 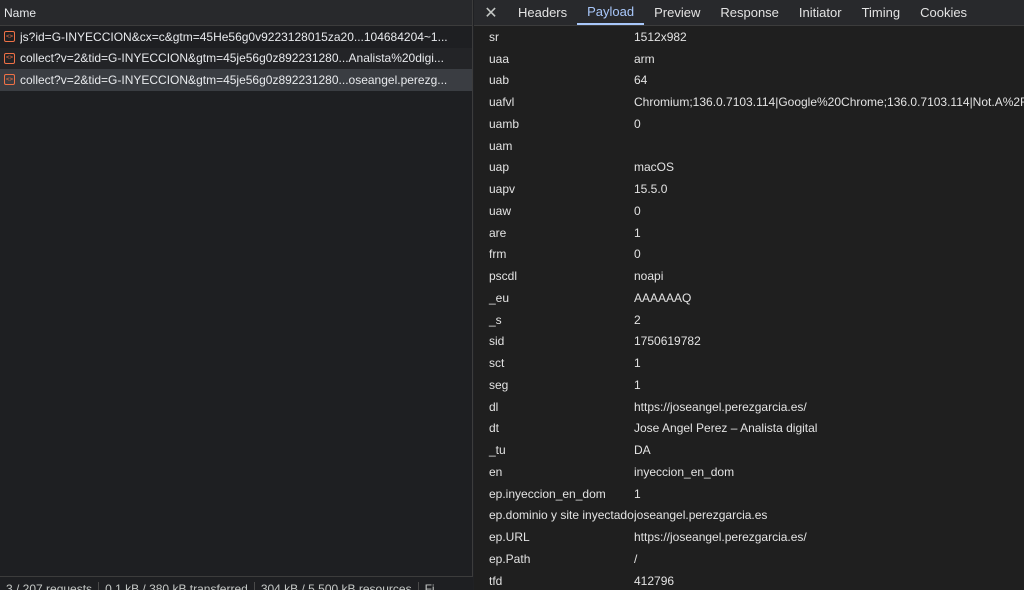 I want to click on param-value: DA, so click(x=642, y=450).